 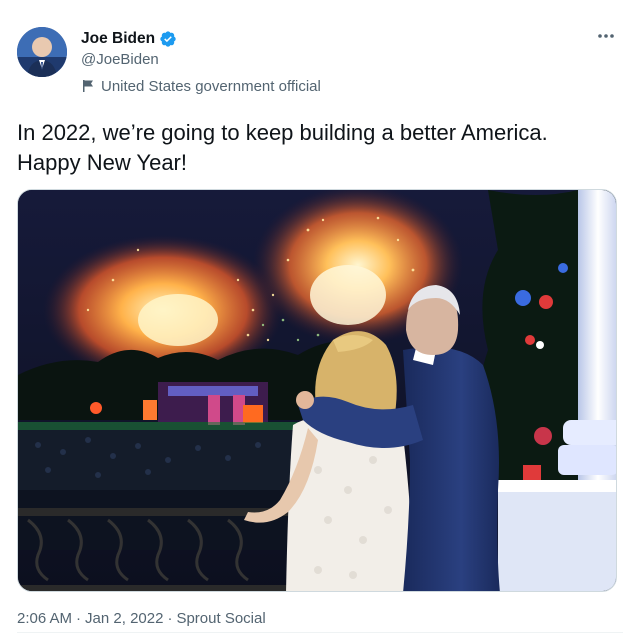 What do you see at coordinates (168, 39) in the screenshot?
I see `verified-badge-icon` at bounding box center [168, 39].